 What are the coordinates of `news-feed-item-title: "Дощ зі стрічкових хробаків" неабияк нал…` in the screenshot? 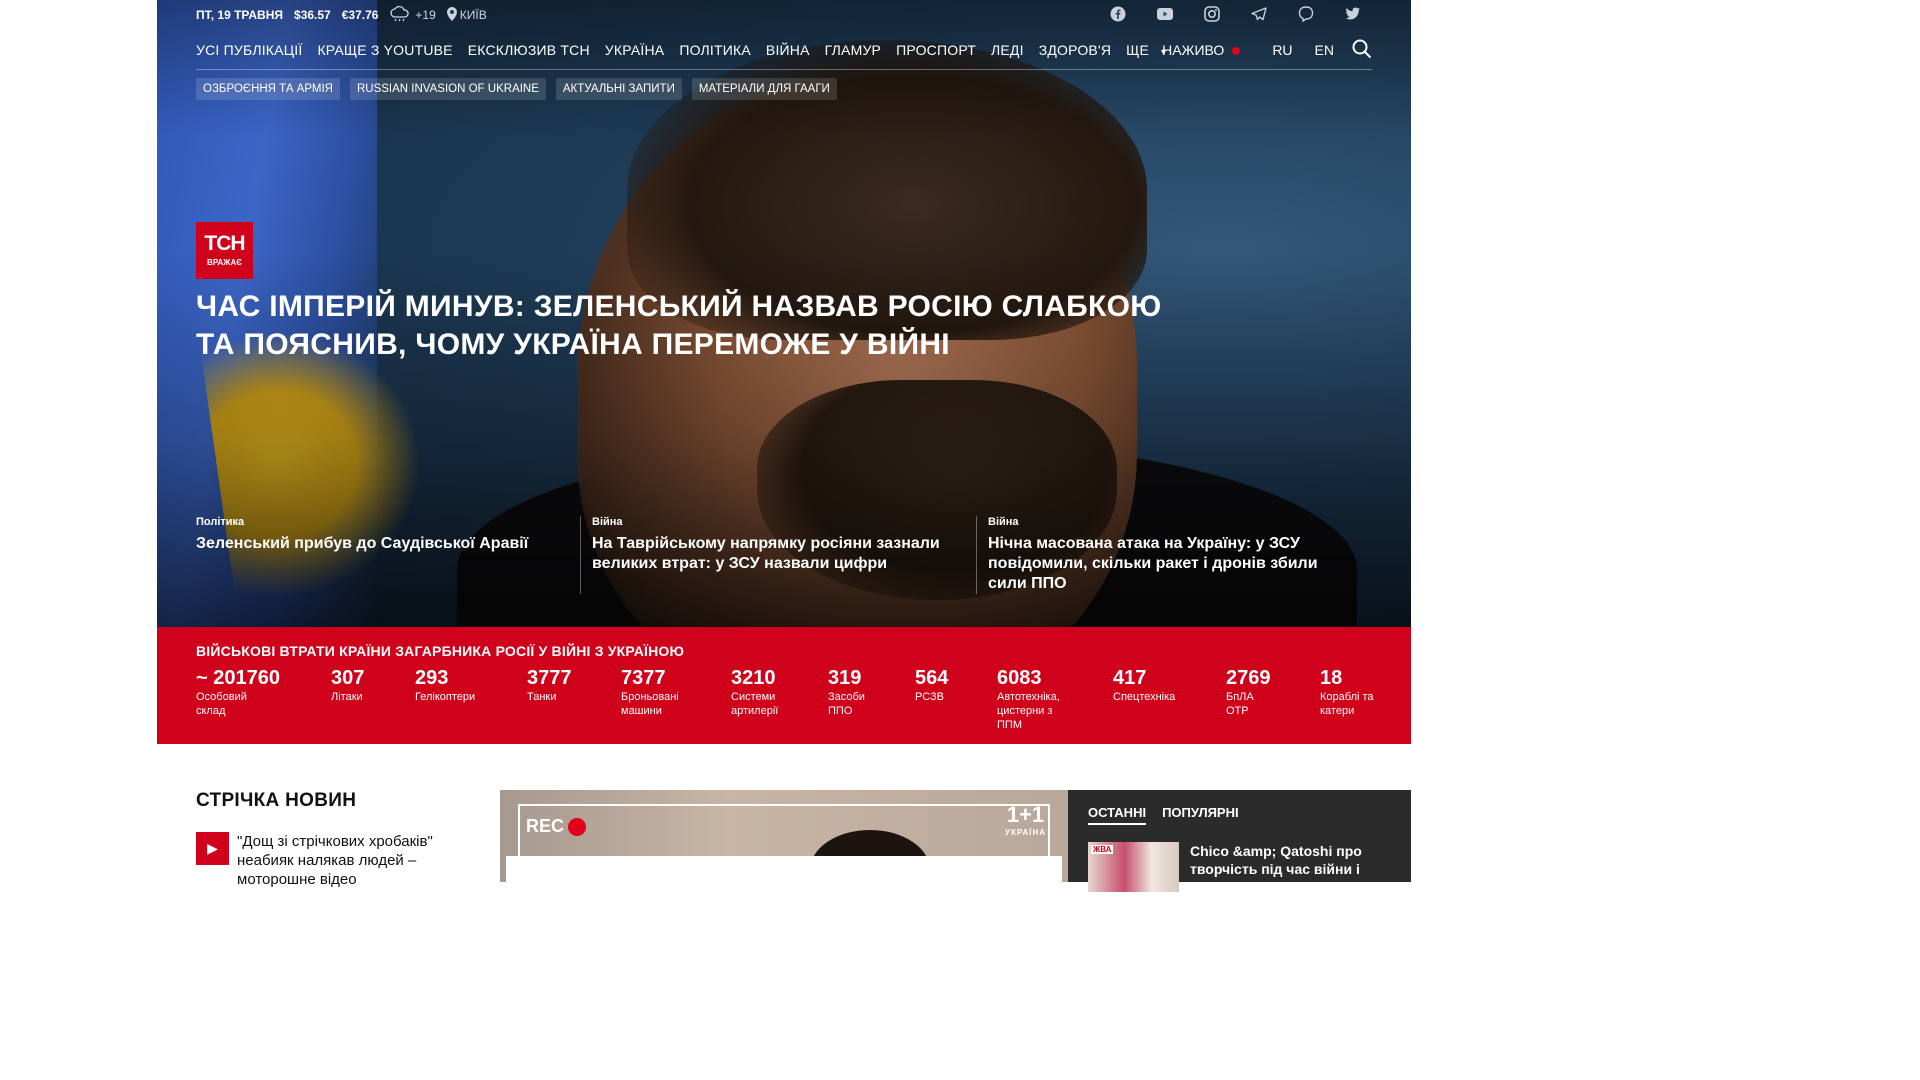 It's located at (335, 860).